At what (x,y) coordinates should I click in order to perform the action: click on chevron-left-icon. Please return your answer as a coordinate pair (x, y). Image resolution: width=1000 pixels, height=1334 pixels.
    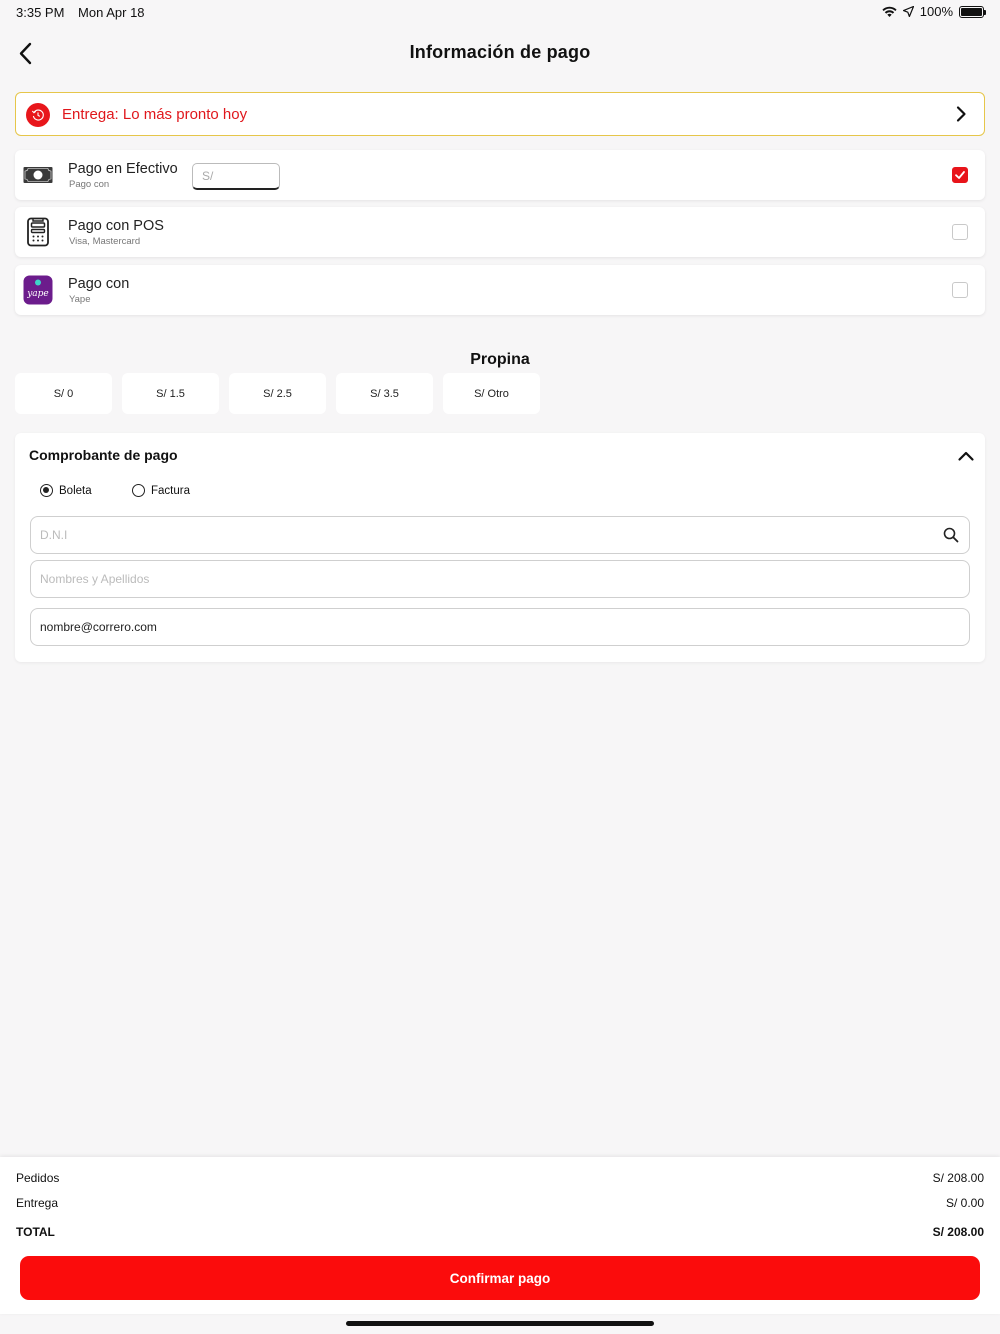
    Looking at the image, I should click on (25, 53).